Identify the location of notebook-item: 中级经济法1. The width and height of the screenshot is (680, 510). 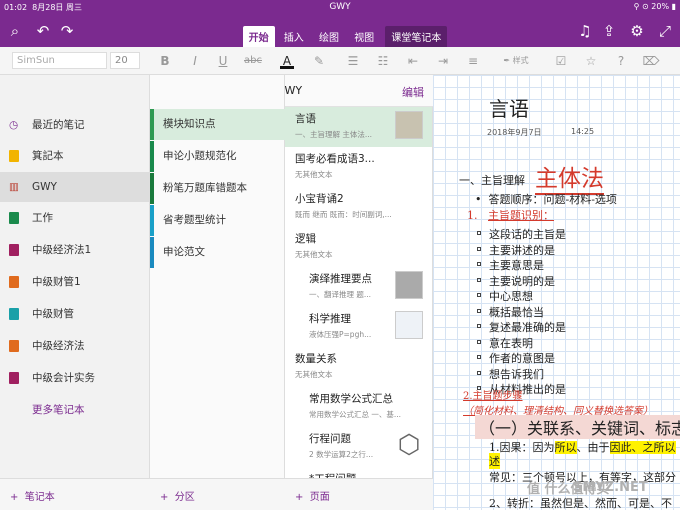
(75, 250).